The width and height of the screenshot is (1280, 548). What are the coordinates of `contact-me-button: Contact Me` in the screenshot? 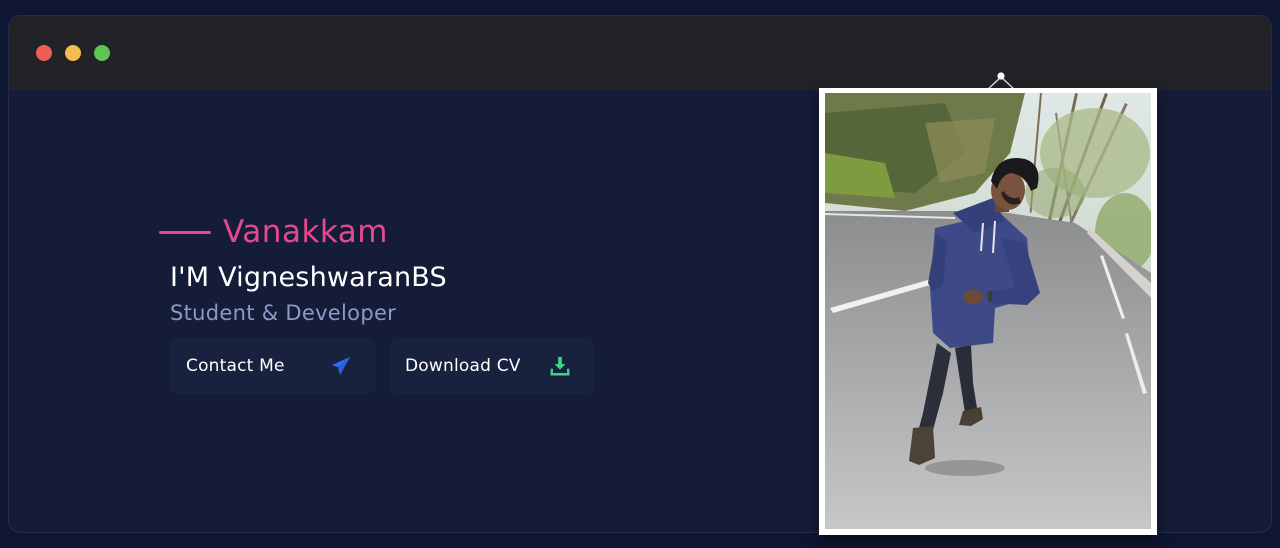 It's located at (273, 366).